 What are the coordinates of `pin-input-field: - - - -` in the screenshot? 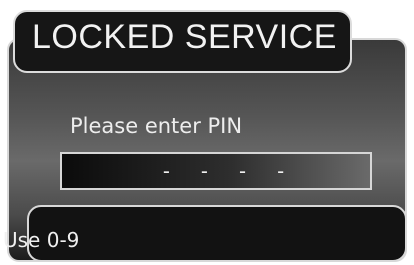 It's located at (216, 171).